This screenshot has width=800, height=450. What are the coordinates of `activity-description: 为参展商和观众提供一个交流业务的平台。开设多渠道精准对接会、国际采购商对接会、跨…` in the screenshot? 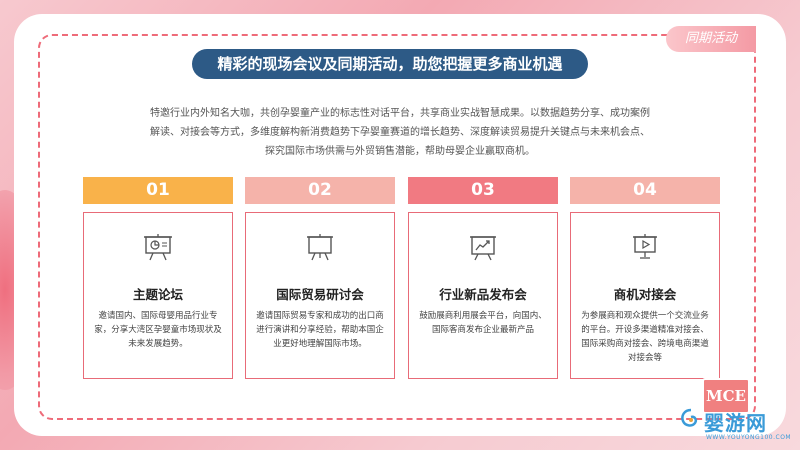 It's located at (645, 337).